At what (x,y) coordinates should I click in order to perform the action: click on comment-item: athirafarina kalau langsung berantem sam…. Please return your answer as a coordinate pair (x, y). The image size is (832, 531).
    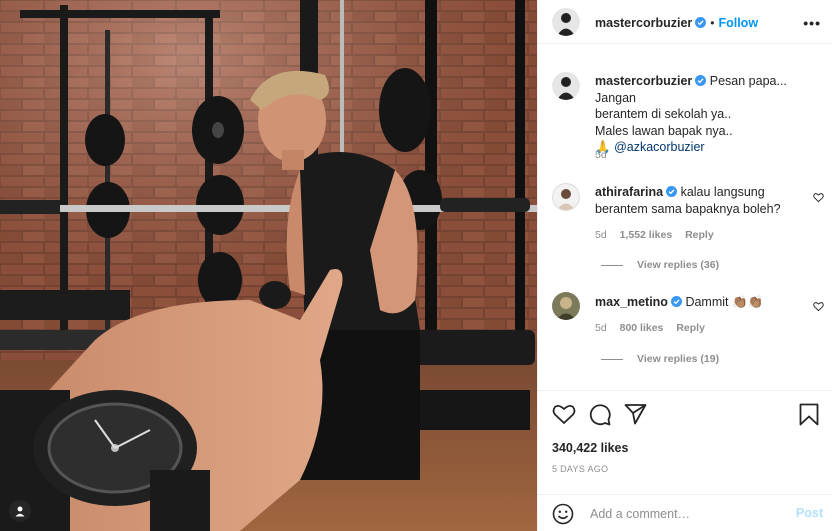
    Looking at the image, I should click on (702, 200).